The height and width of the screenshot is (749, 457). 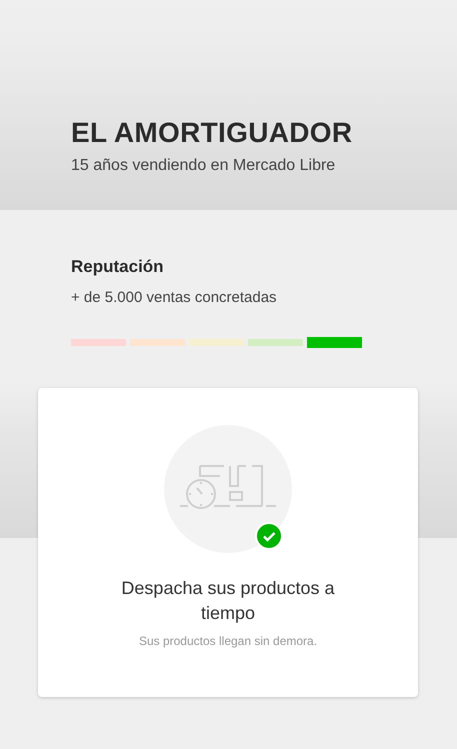 What do you see at coordinates (203, 166) in the screenshot?
I see `seller-subtitle: 15 años vendiendo en Mercado Libre` at bounding box center [203, 166].